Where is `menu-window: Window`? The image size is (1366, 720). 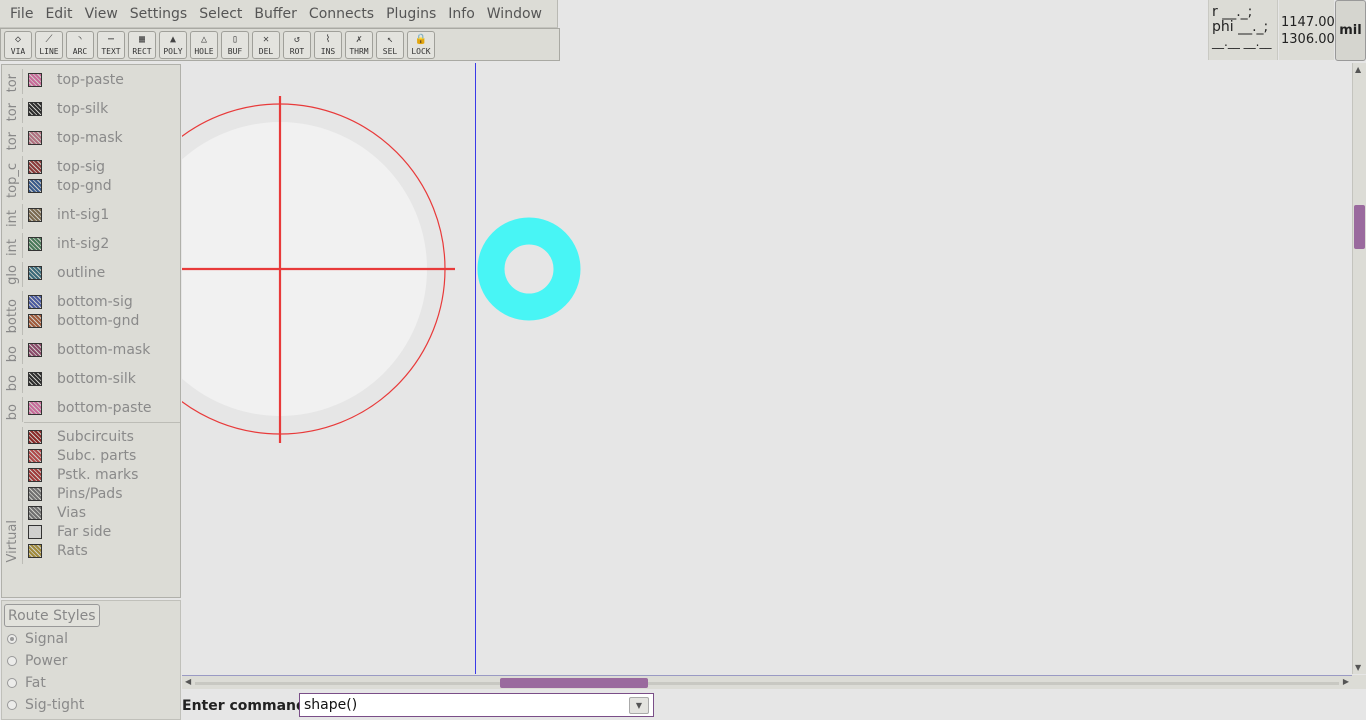
menu-window: Window is located at coordinates (514, 14).